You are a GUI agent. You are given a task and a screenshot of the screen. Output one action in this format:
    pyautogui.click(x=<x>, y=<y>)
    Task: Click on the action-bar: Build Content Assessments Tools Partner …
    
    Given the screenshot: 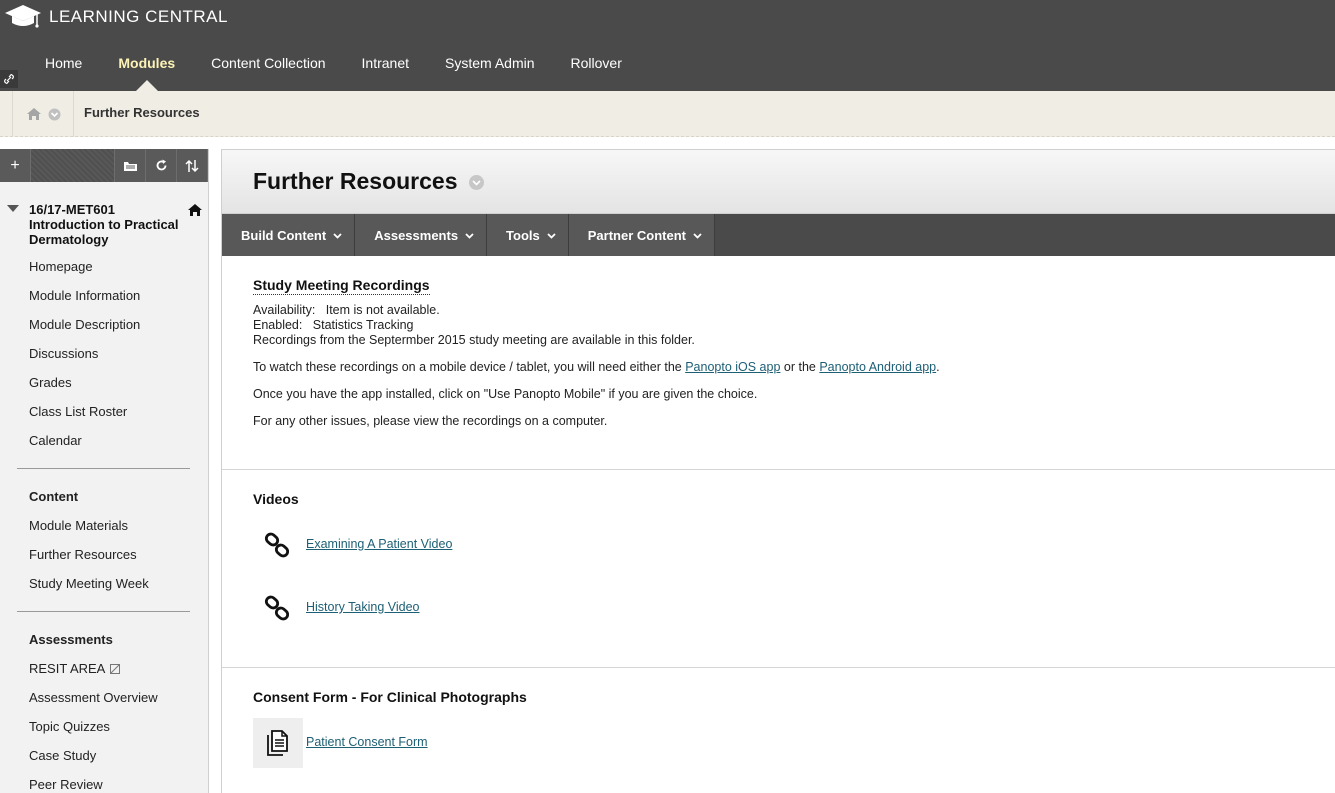 What is the action you would take?
    pyautogui.click(x=778, y=235)
    